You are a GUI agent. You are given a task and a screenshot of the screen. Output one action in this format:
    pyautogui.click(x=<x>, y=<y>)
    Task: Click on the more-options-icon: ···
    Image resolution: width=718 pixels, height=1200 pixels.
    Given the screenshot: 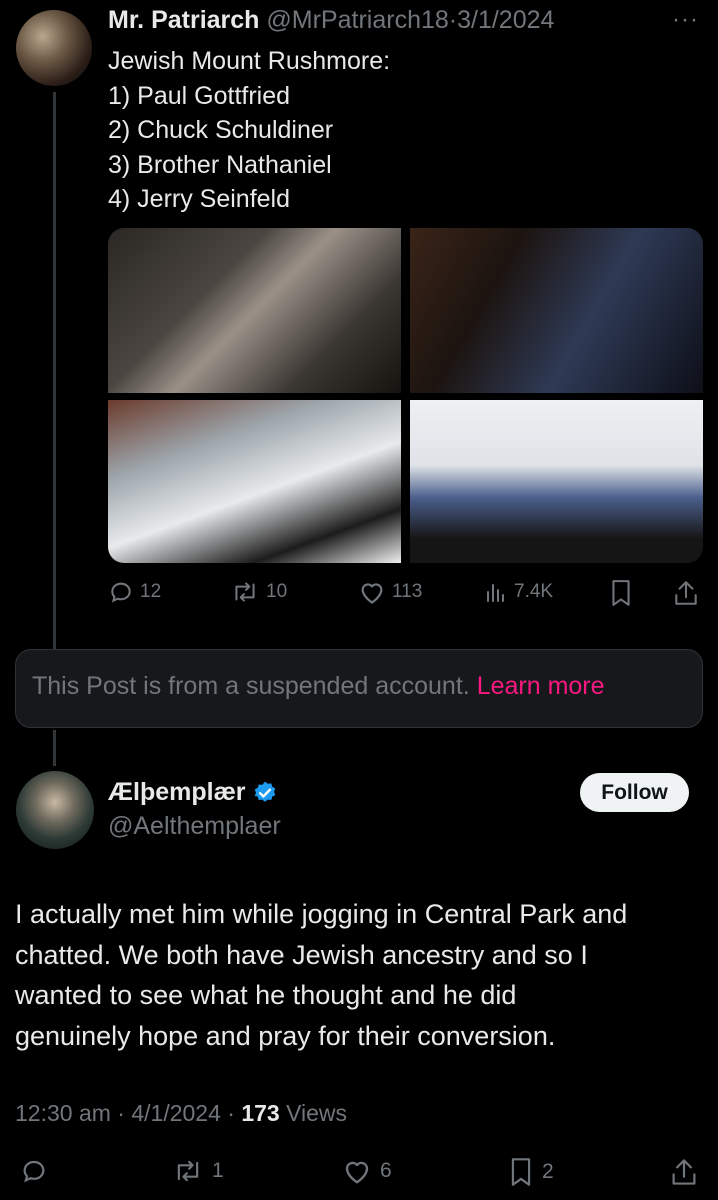 What is the action you would take?
    pyautogui.click(x=685, y=20)
    